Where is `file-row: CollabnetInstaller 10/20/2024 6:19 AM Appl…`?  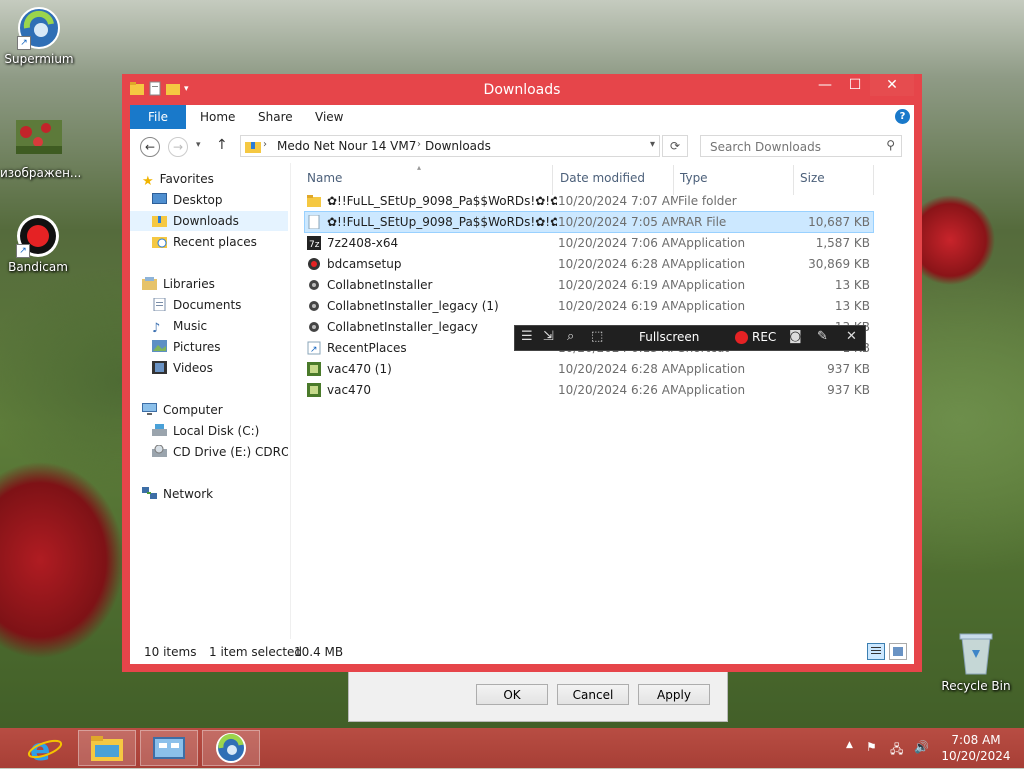 file-row: CollabnetInstaller 10/20/2024 6:19 AM Appl… is located at coordinates (589, 285).